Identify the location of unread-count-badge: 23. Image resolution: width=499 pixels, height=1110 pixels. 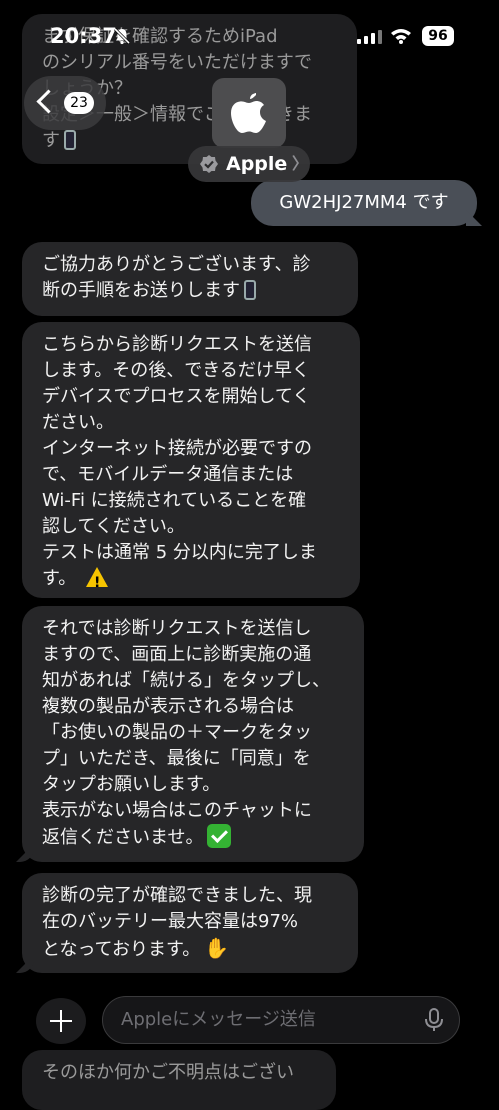
(79, 103).